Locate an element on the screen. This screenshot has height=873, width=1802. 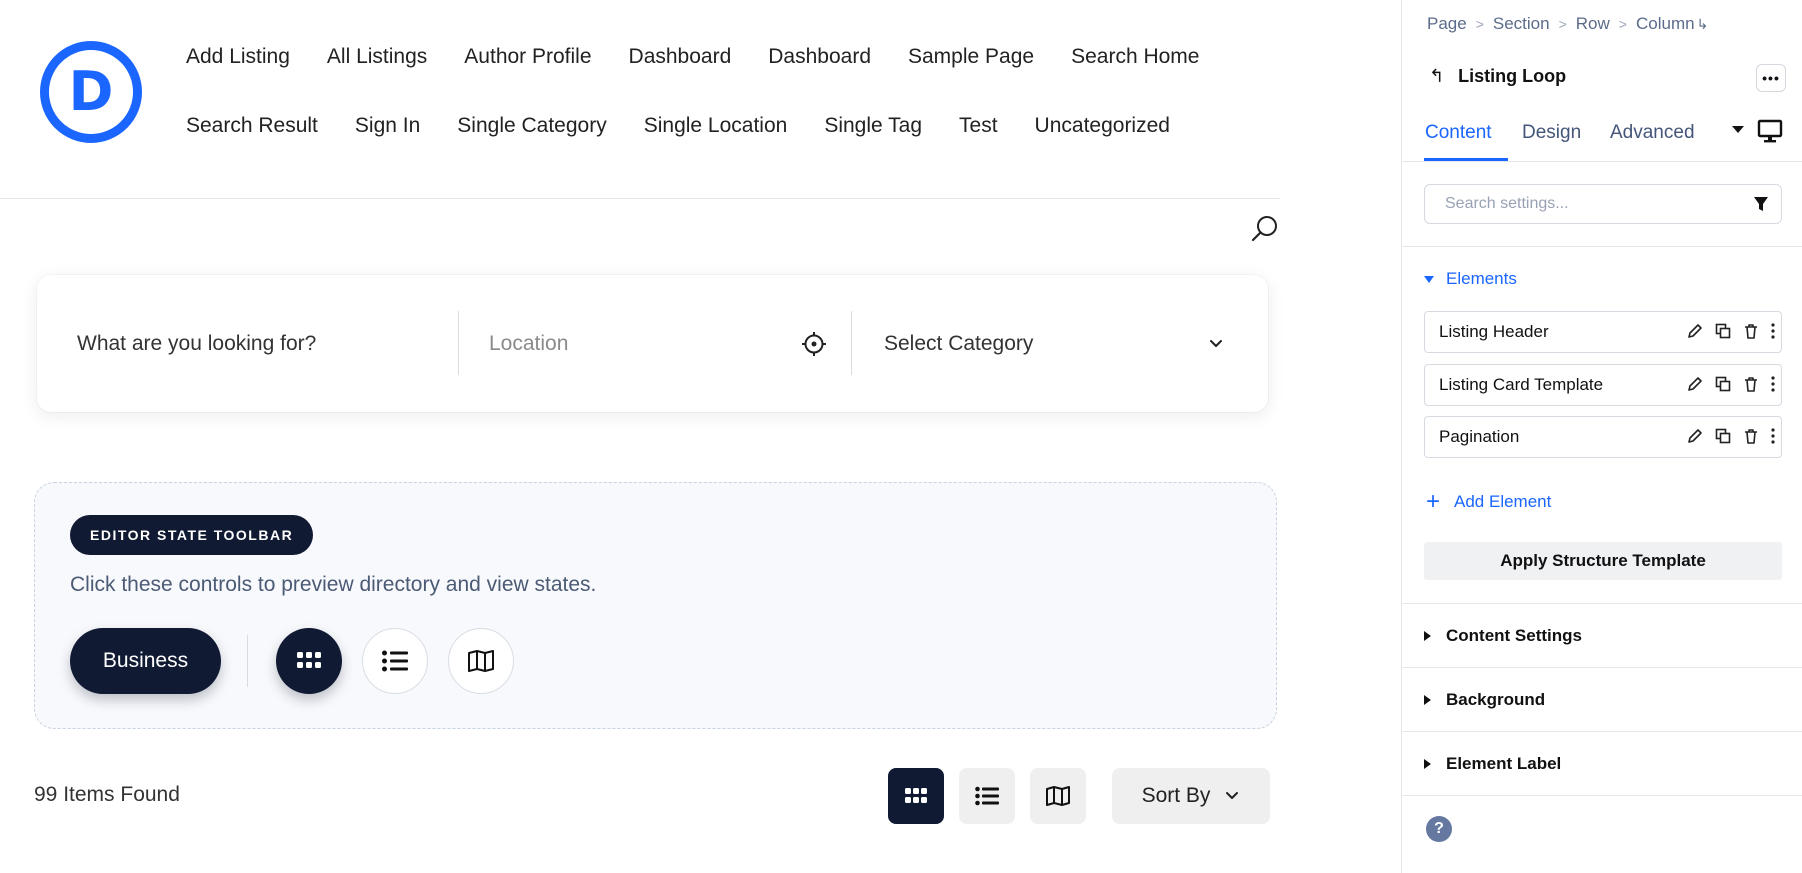
nav-link-dashboard-2: Dashboard is located at coordinates (819, 57).